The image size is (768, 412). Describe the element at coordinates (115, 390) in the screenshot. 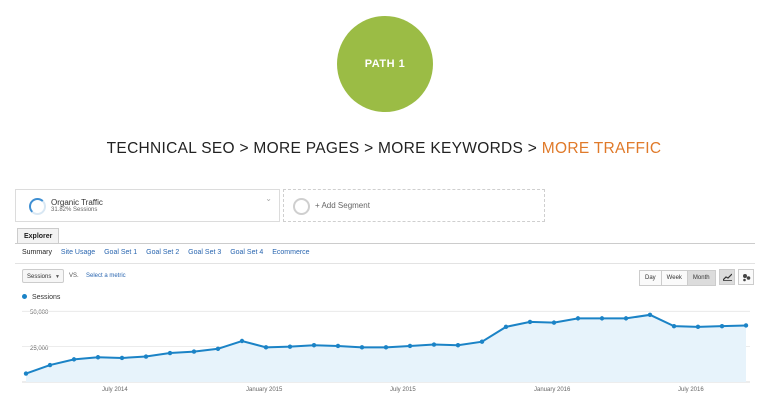

I see `x-tick-label: July 2014` at that location.